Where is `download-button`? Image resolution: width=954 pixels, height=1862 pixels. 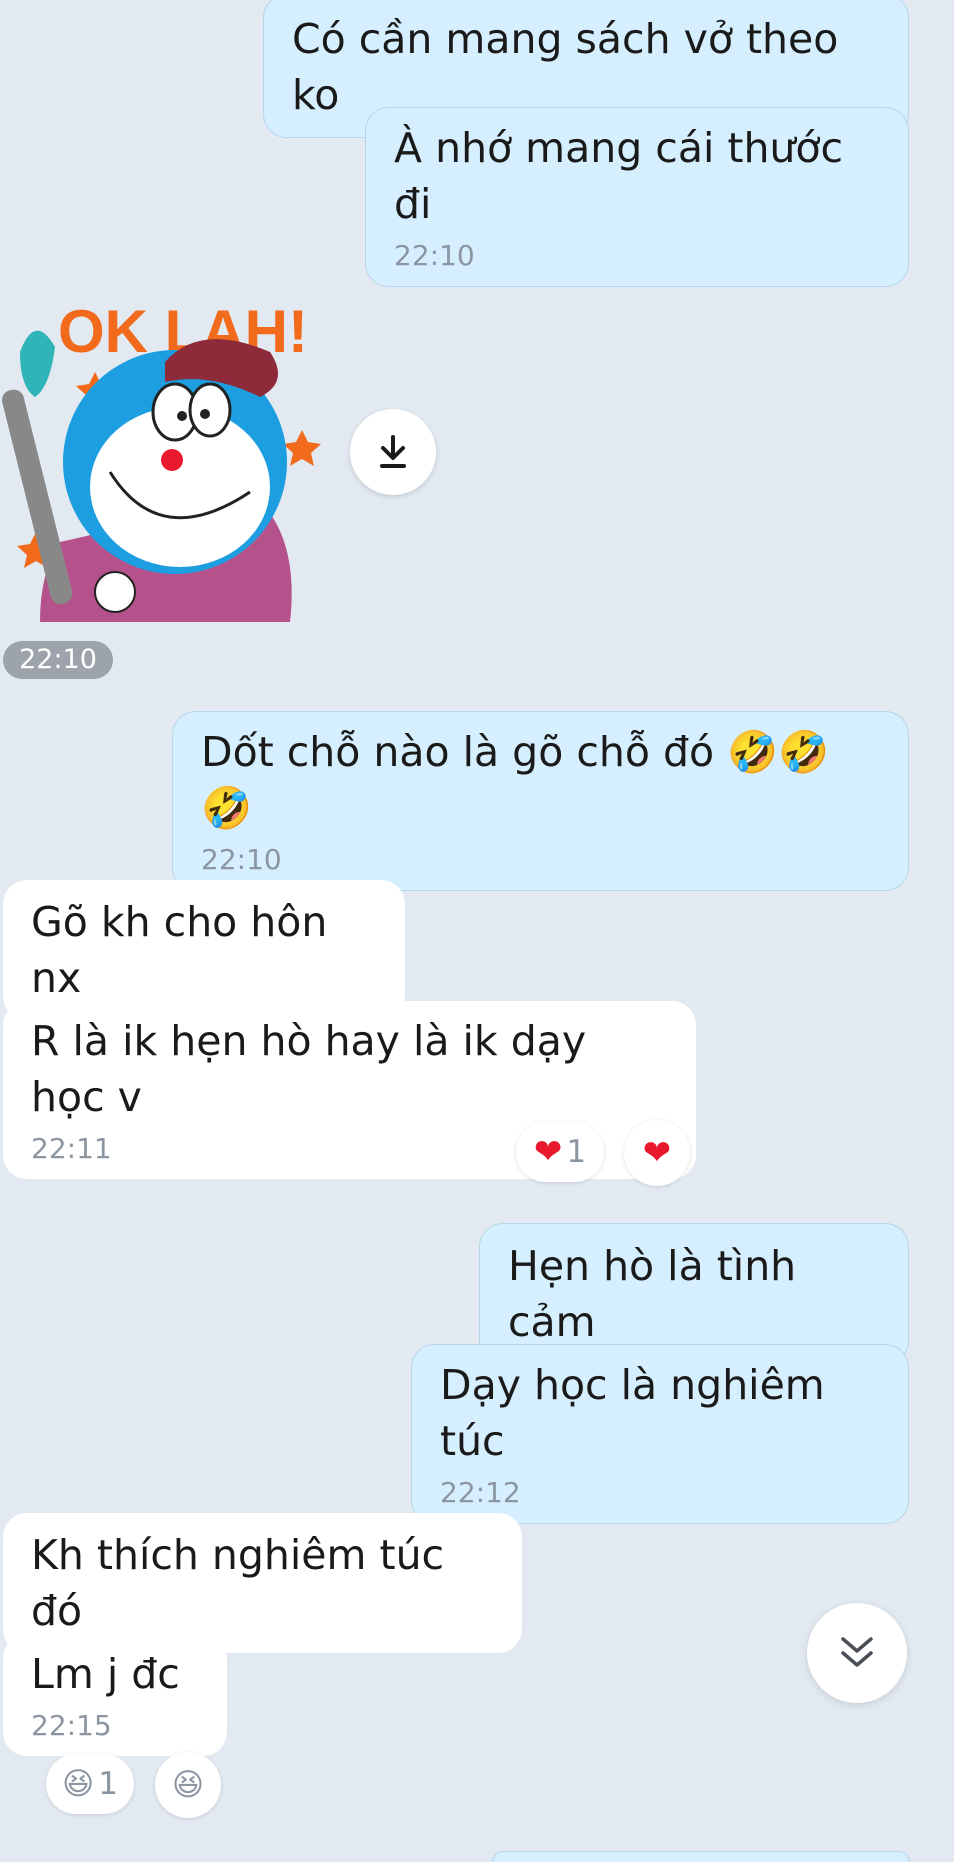 download-button is located at coordinates (393, 452).